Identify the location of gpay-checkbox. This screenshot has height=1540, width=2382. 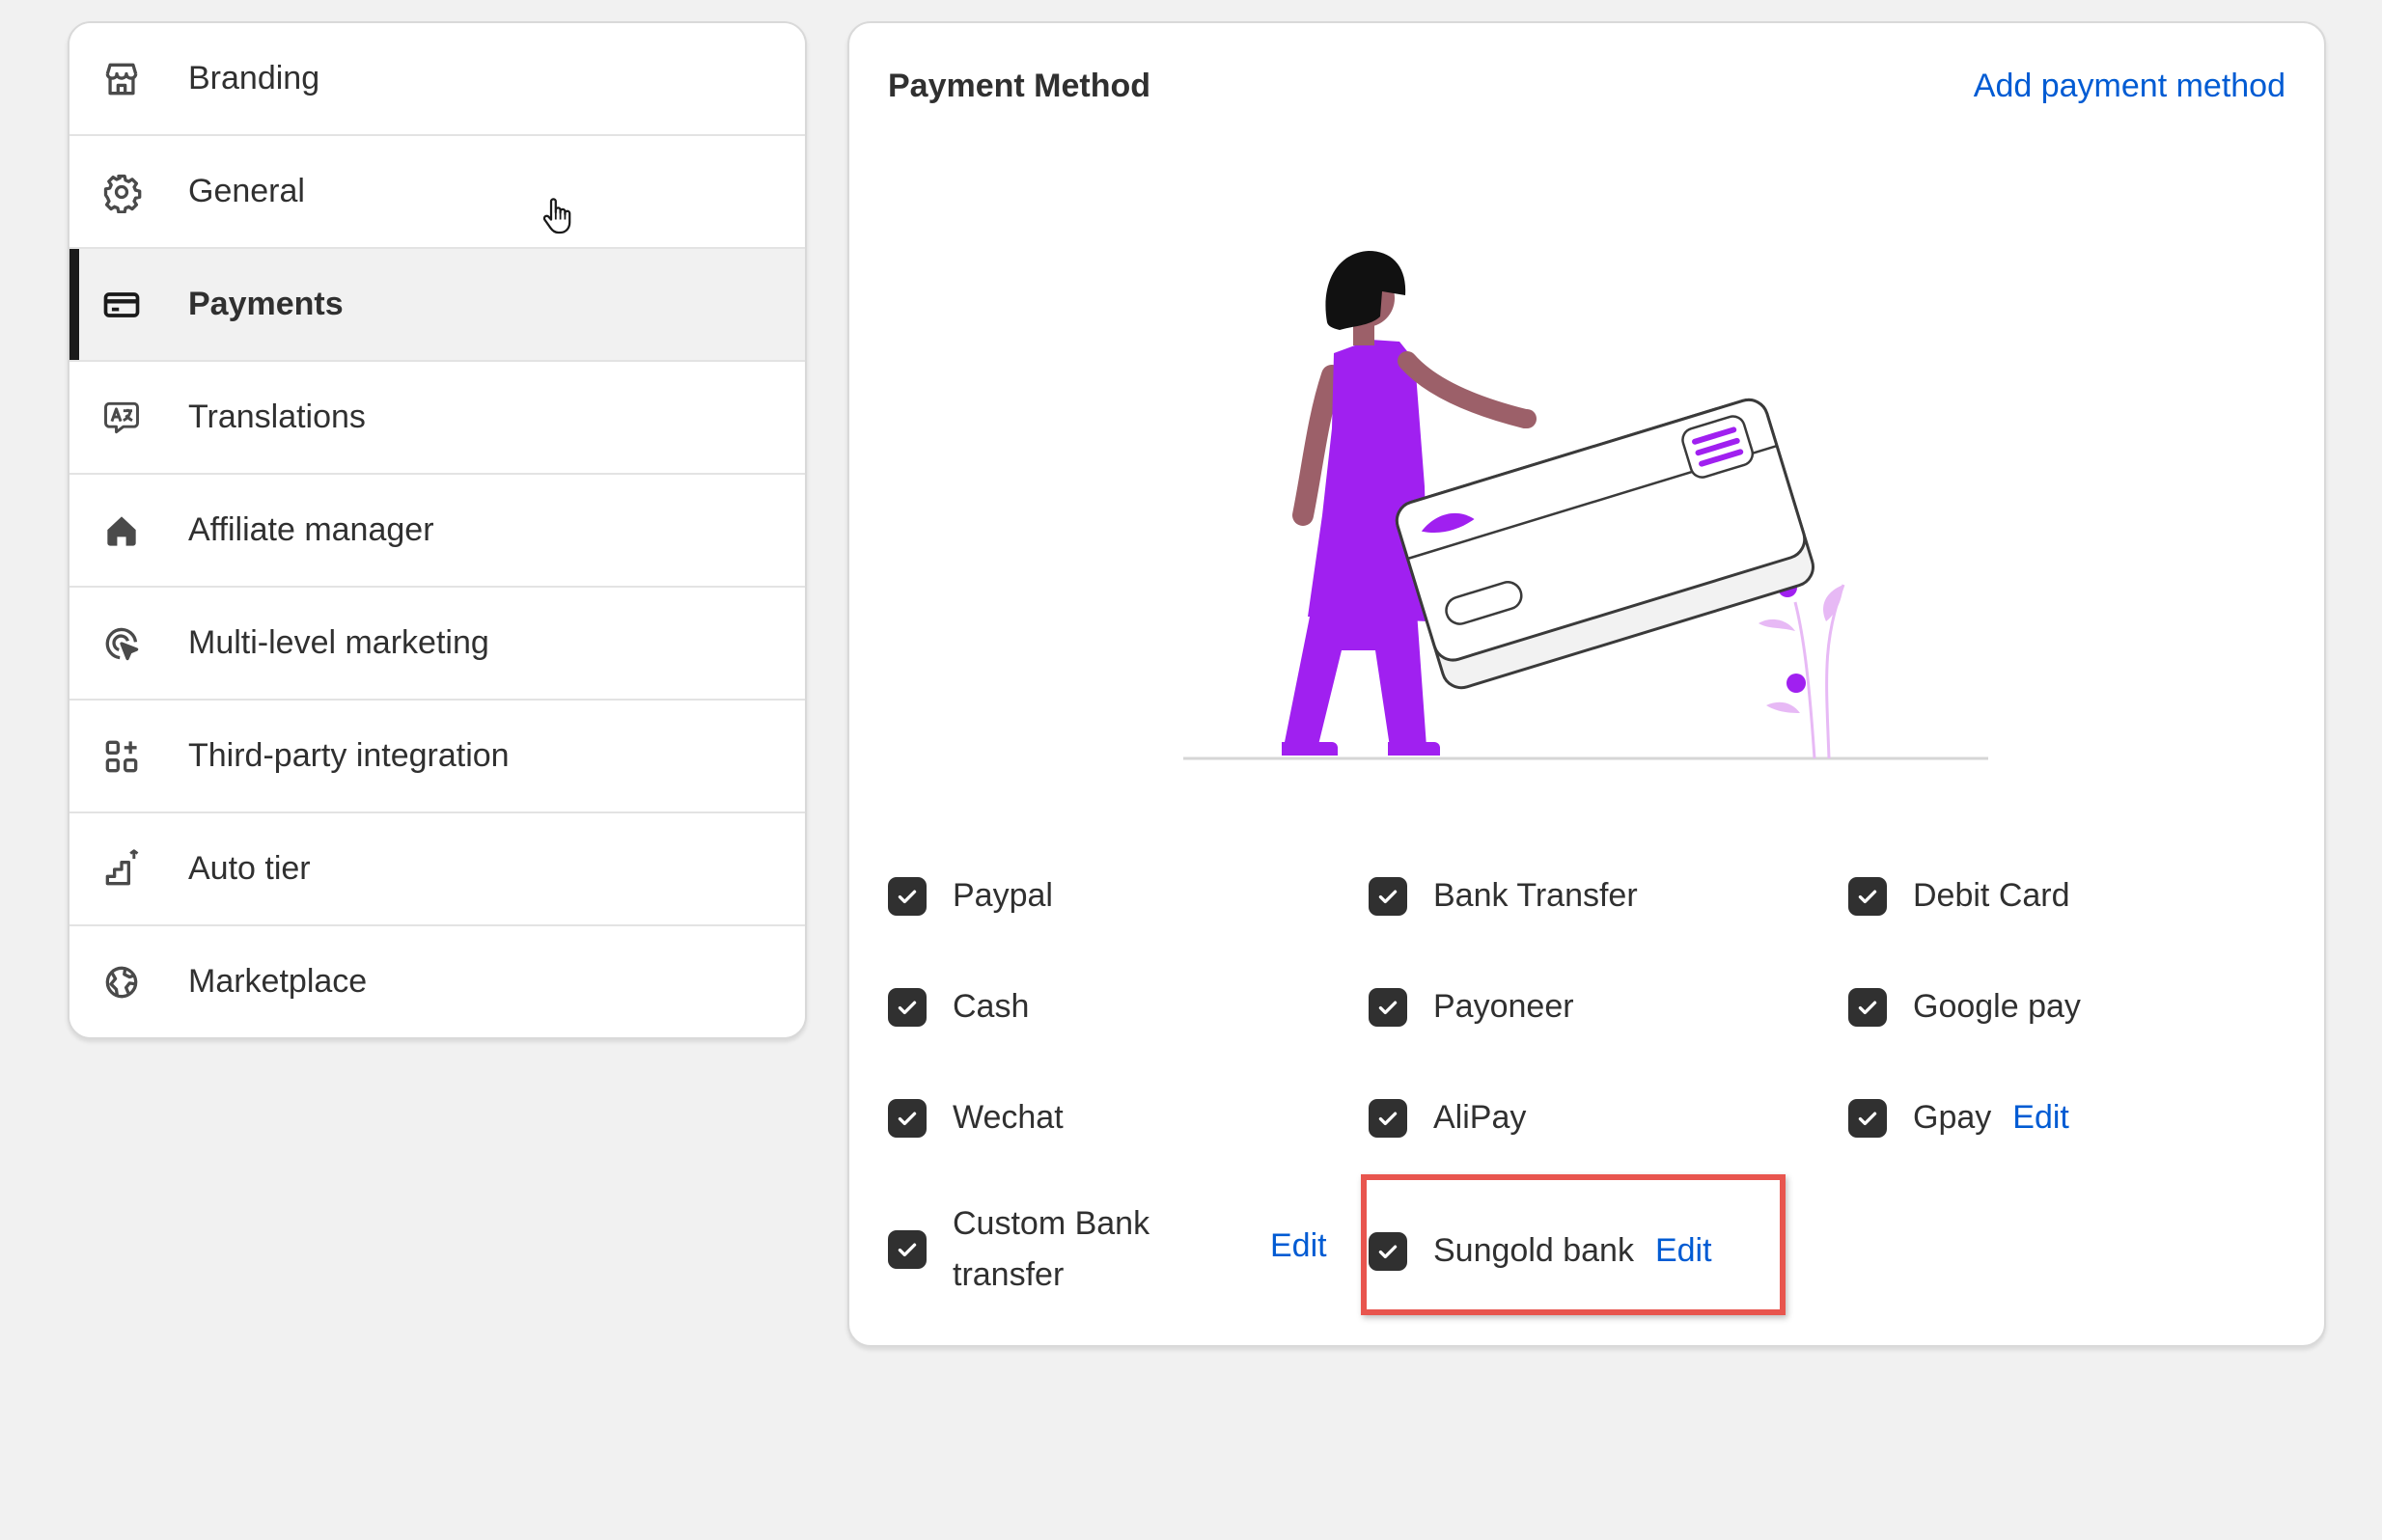
(1867, 1118).